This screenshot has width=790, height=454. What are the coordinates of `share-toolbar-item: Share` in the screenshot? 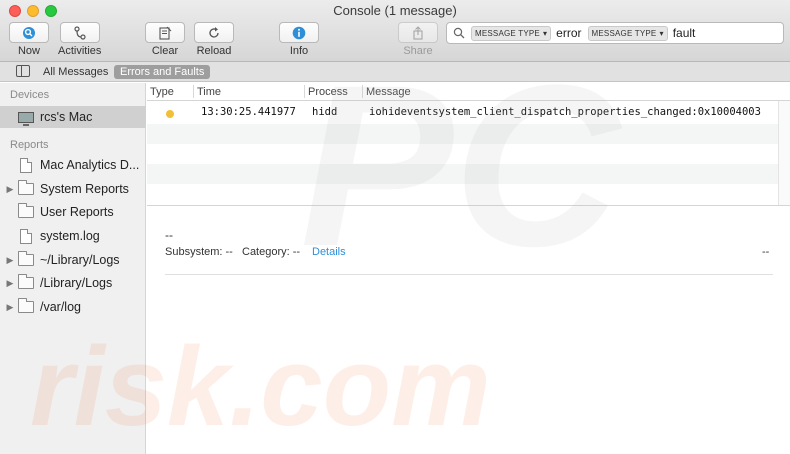 It's located at (418, 39).